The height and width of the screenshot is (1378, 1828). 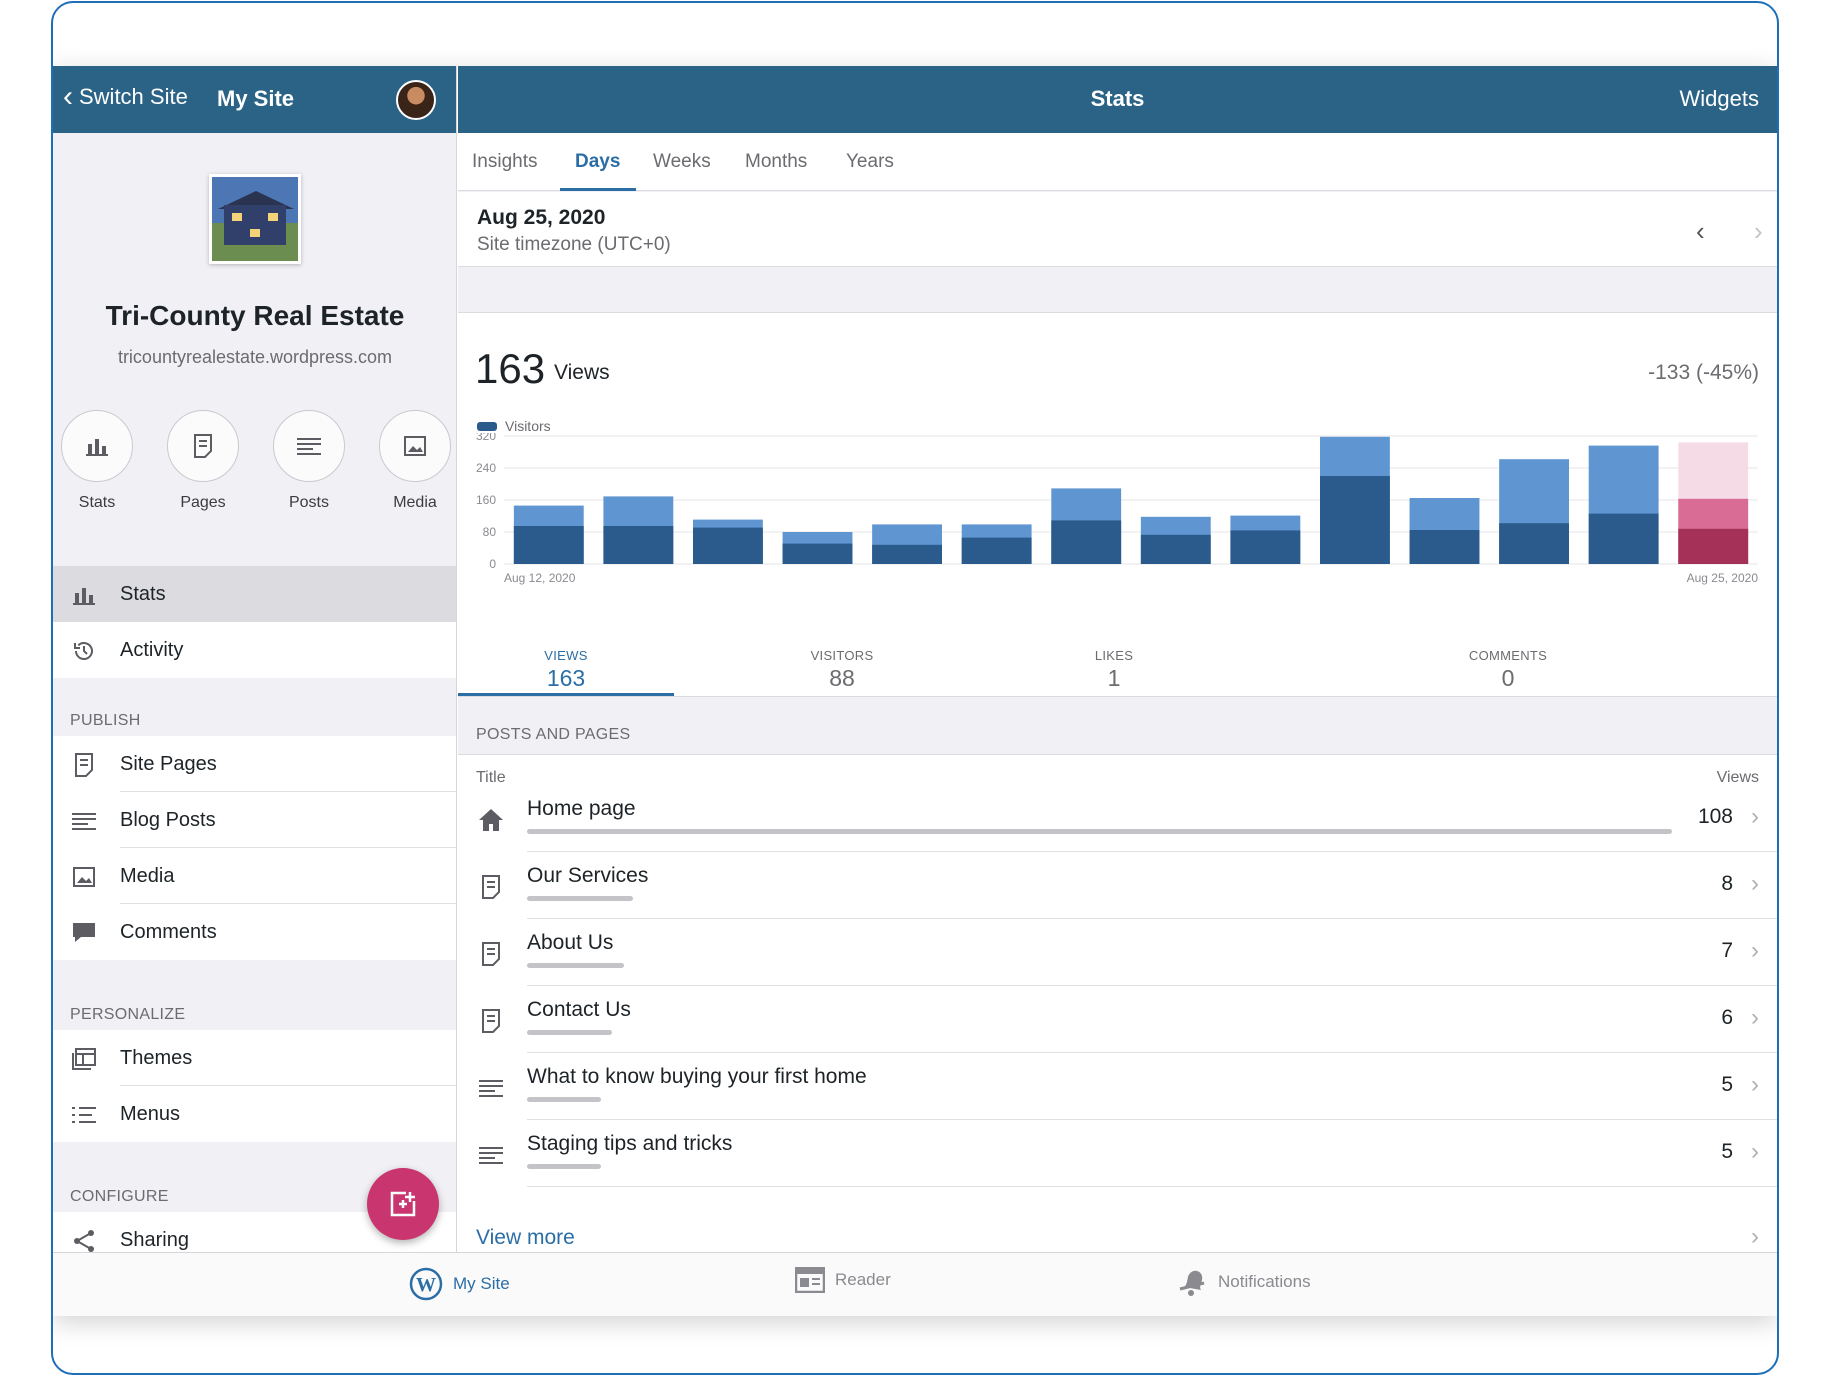 What do you see at coordinates (97, 461) in the screenshot?
I see `quick-action-stats: Stats` at bounding box center [97, 461].